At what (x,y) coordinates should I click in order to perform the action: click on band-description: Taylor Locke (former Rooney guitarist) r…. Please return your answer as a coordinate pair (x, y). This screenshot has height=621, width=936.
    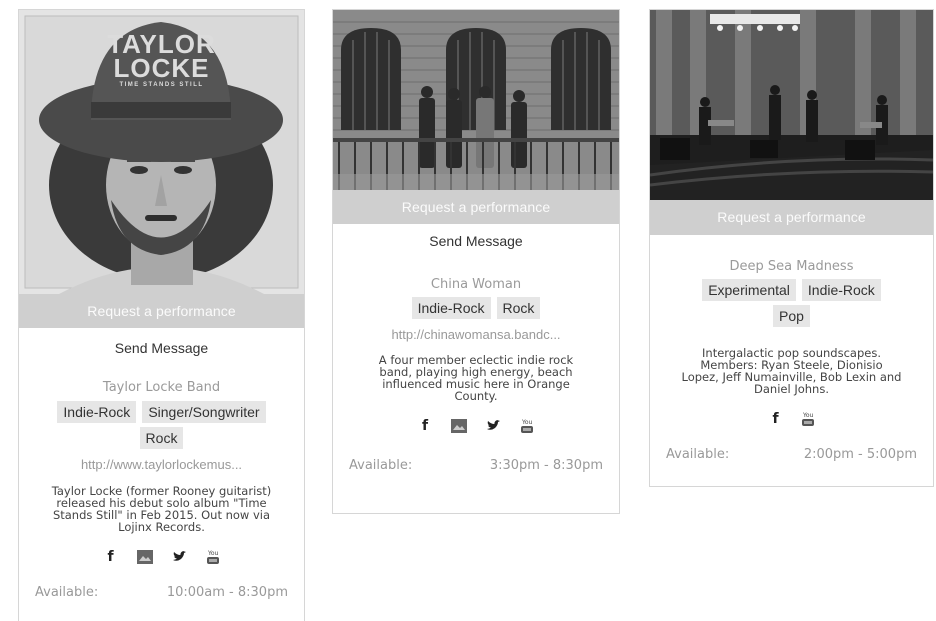
    Looking at the image, I should click on (161, 509).